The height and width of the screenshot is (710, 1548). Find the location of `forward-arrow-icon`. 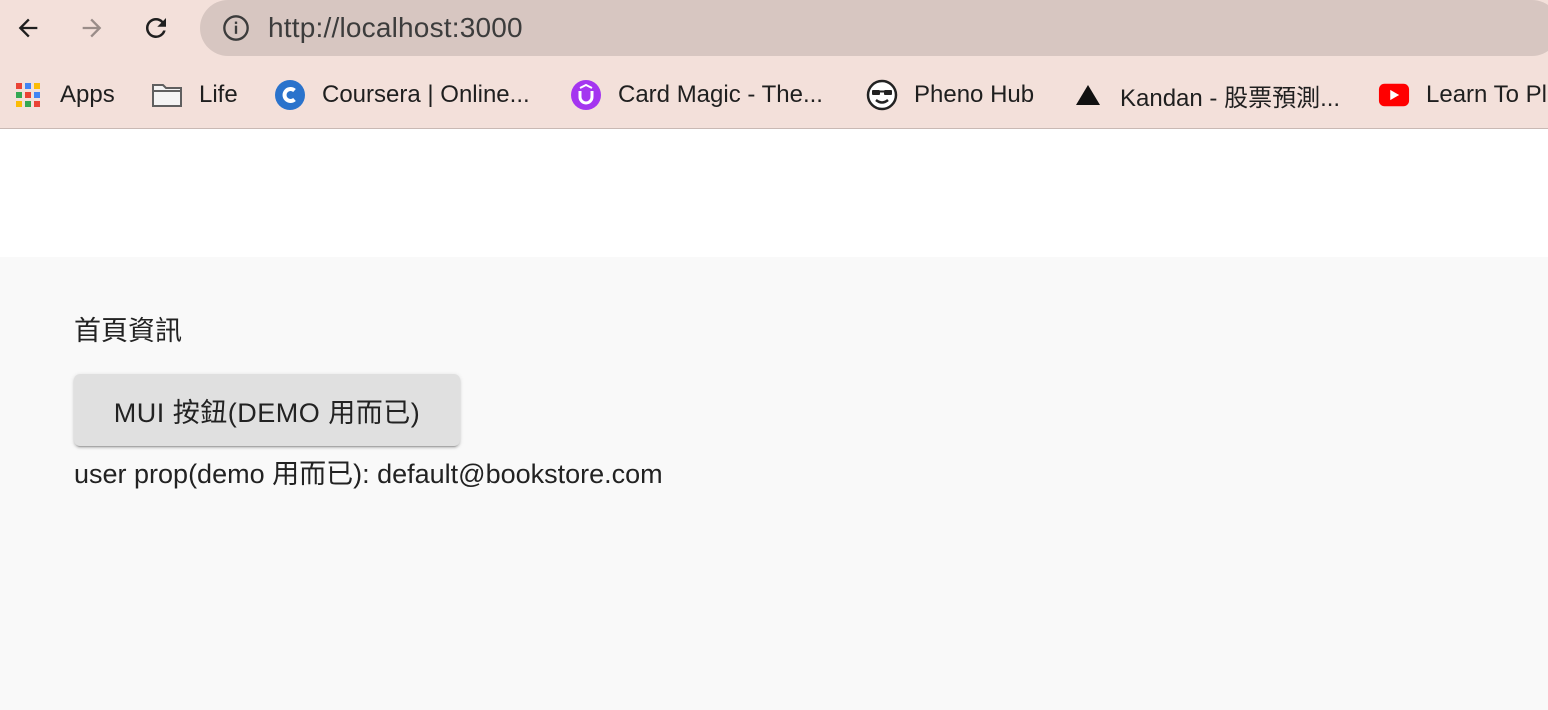

forward-arrow-icon is located at coordinates (92, 28).